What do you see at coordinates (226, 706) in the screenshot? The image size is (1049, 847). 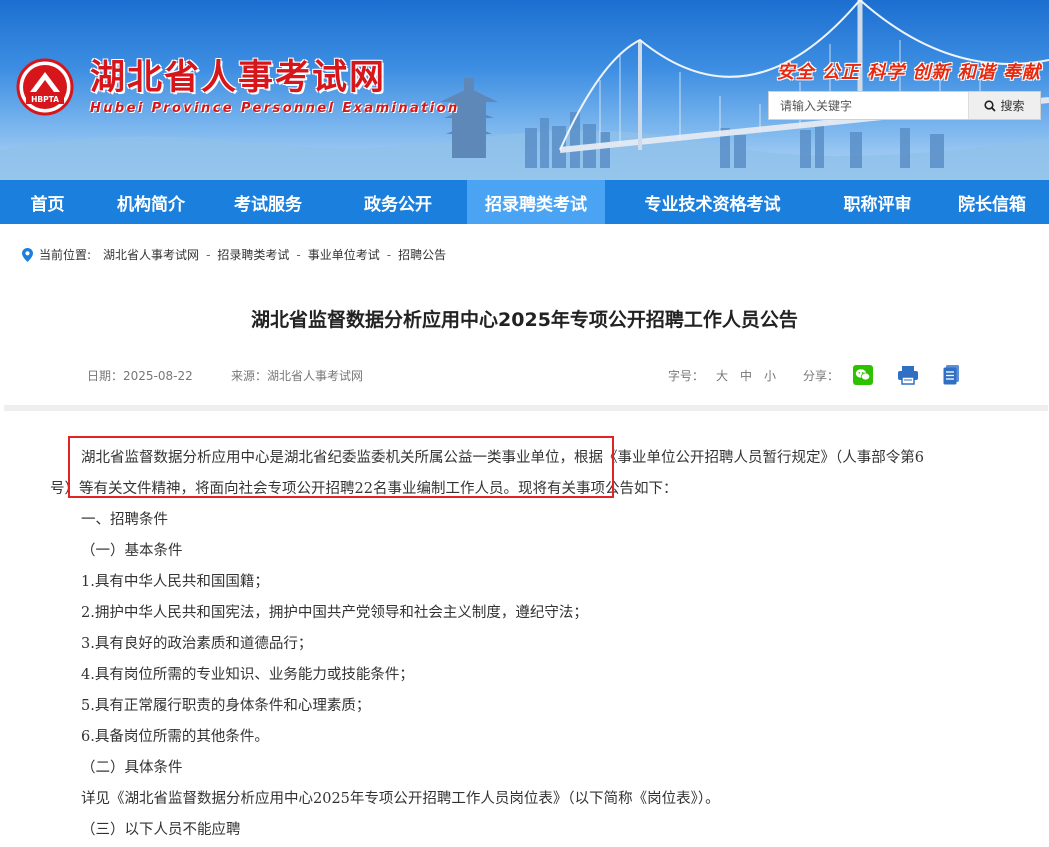 I see `list-item: 5.具有正常履行职责的身体条件和心理素质；` at bounding box center [226, 706].